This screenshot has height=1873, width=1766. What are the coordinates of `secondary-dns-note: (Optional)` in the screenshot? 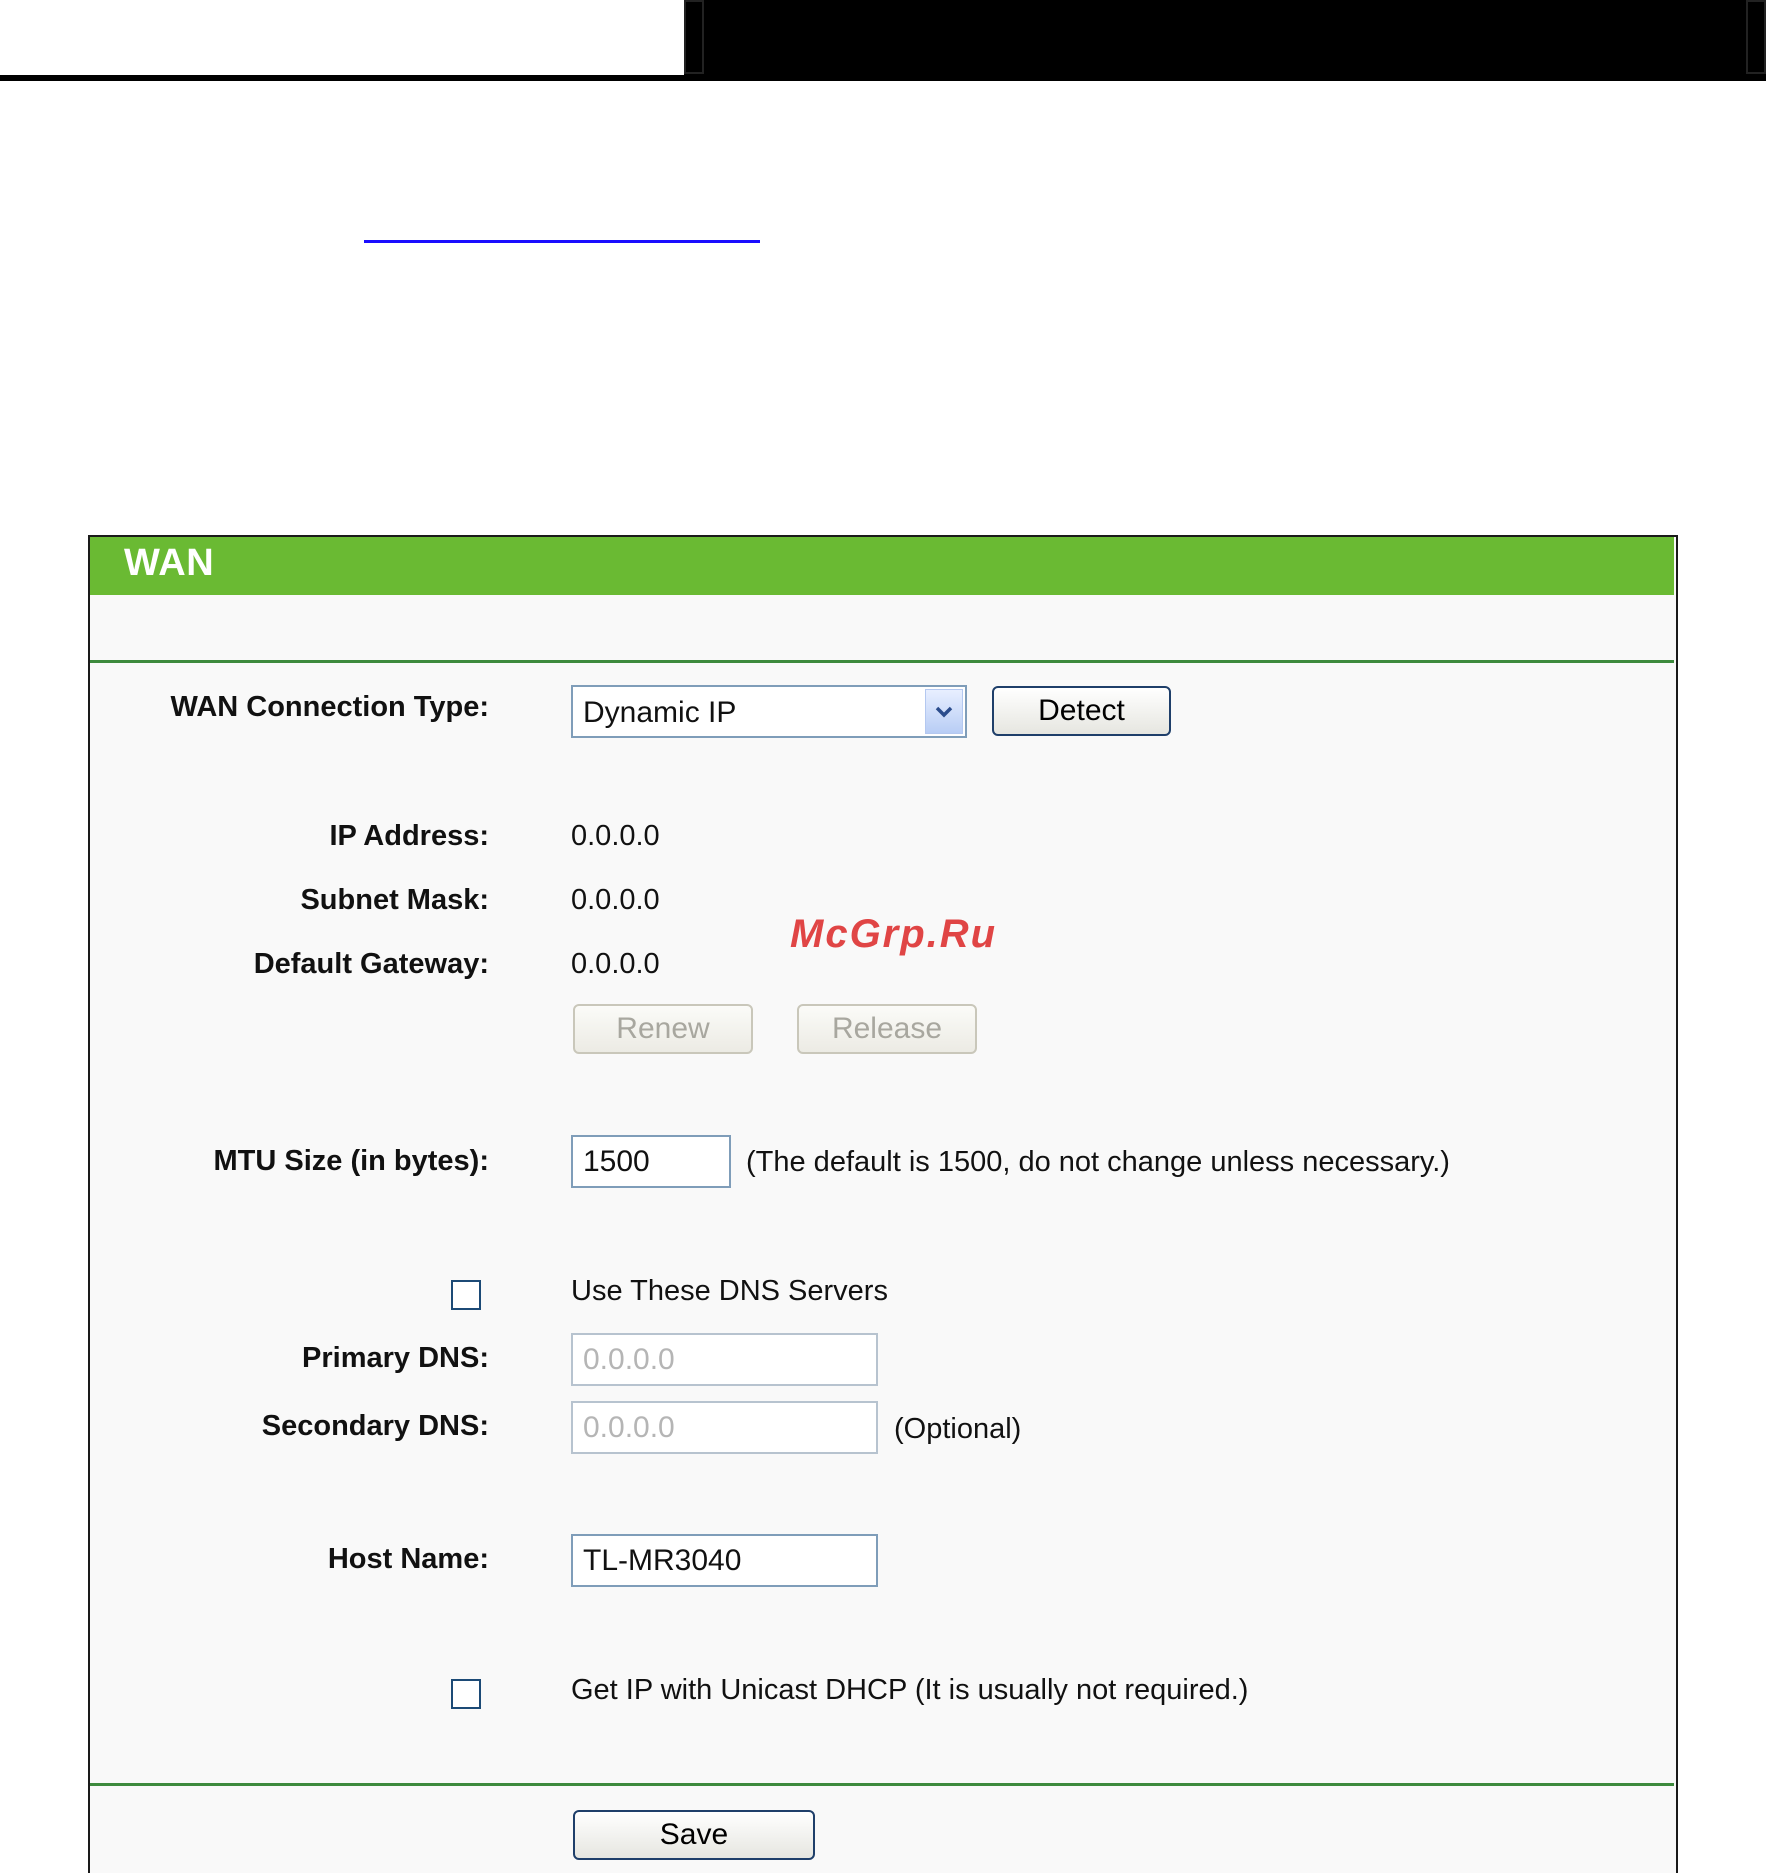 It's located at (958, 1429).